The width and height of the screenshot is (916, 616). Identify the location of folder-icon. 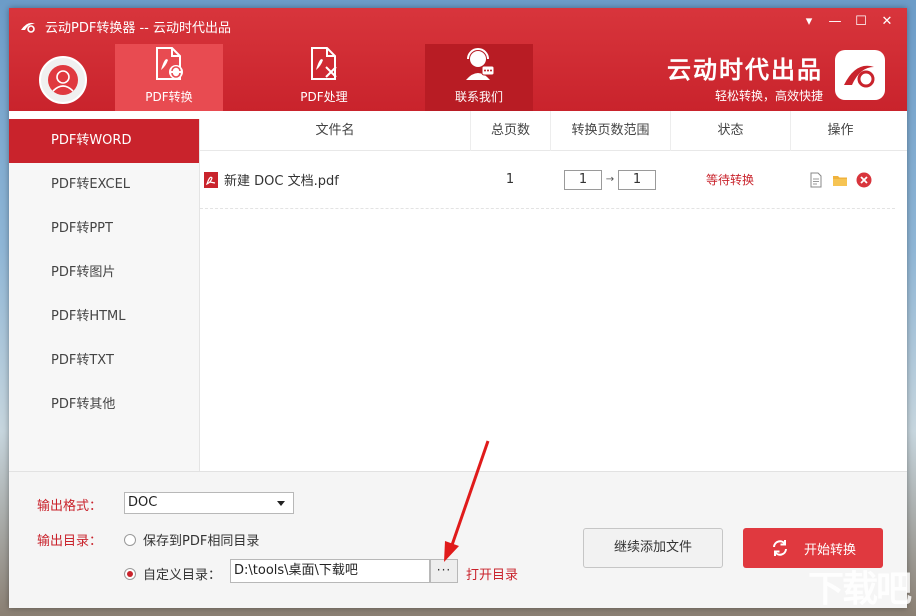
(840, 180).